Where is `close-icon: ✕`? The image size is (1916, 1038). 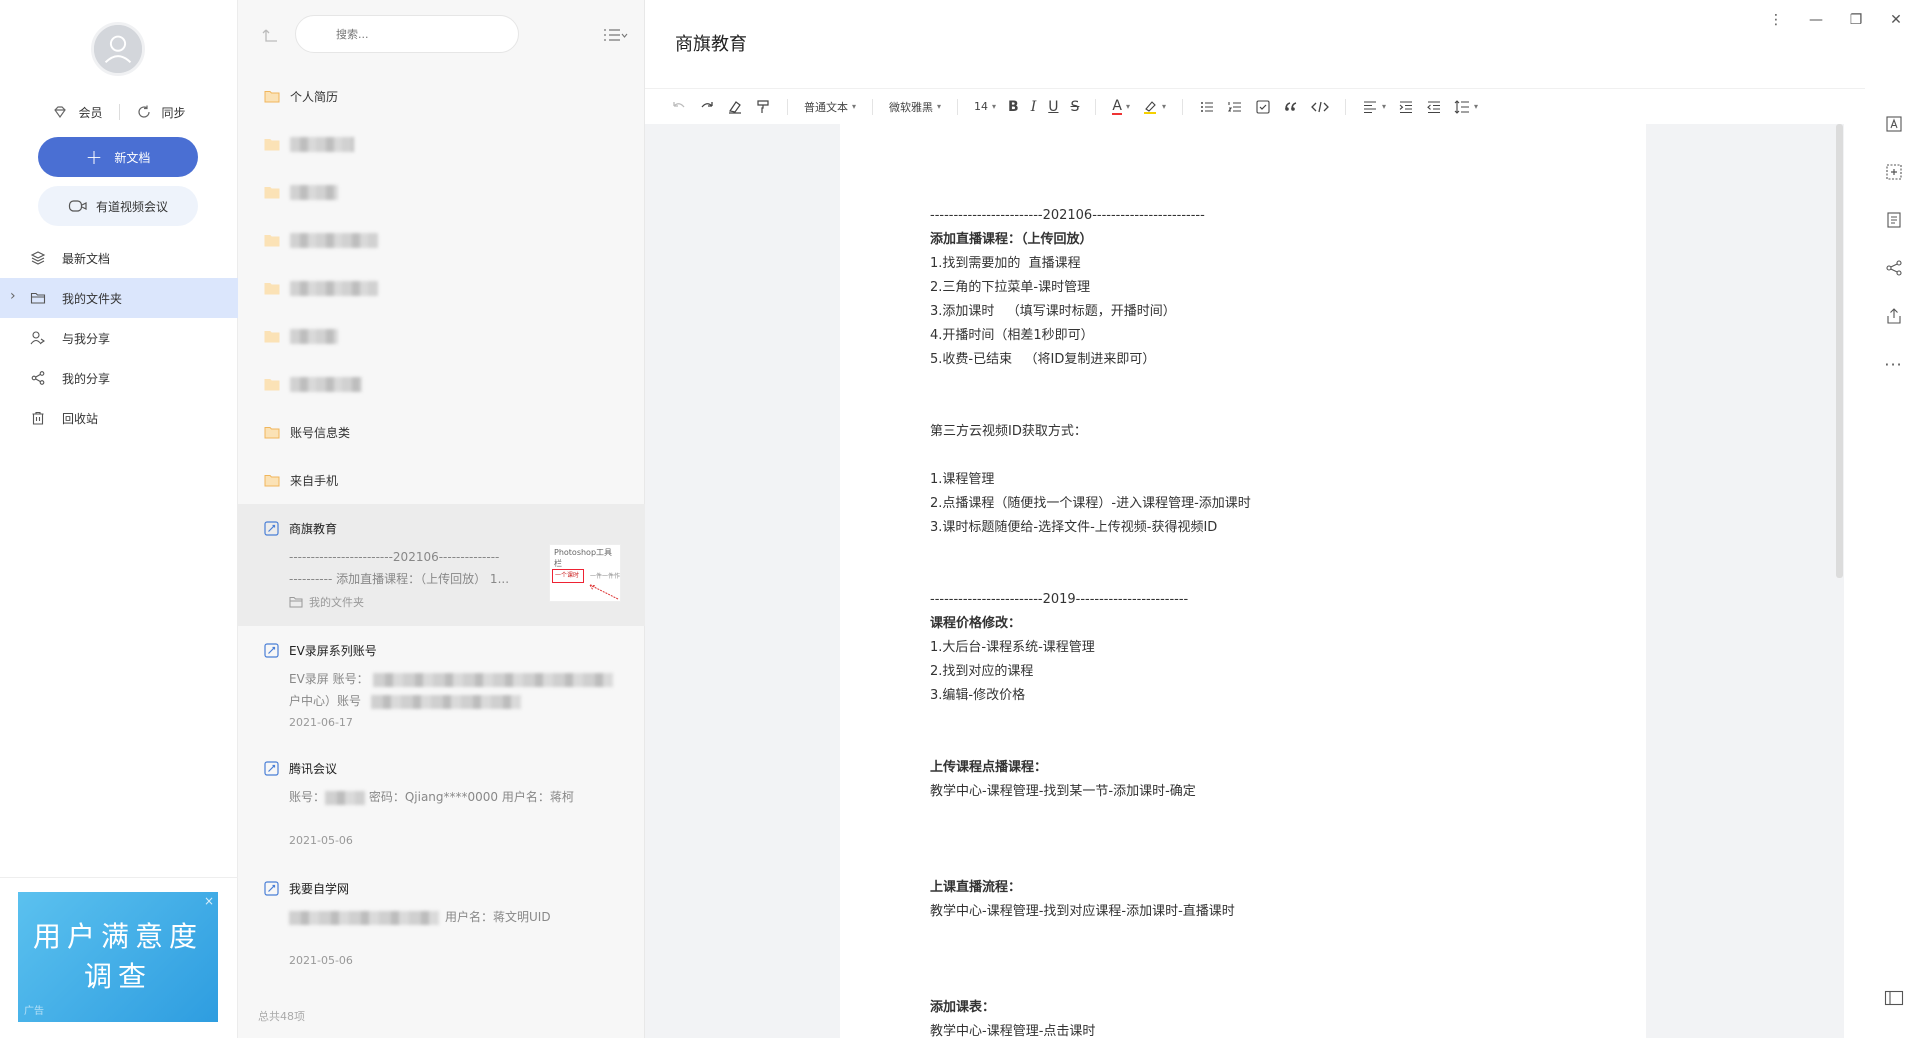
close-icon: ✕ is located at coordinates (1896, 20).